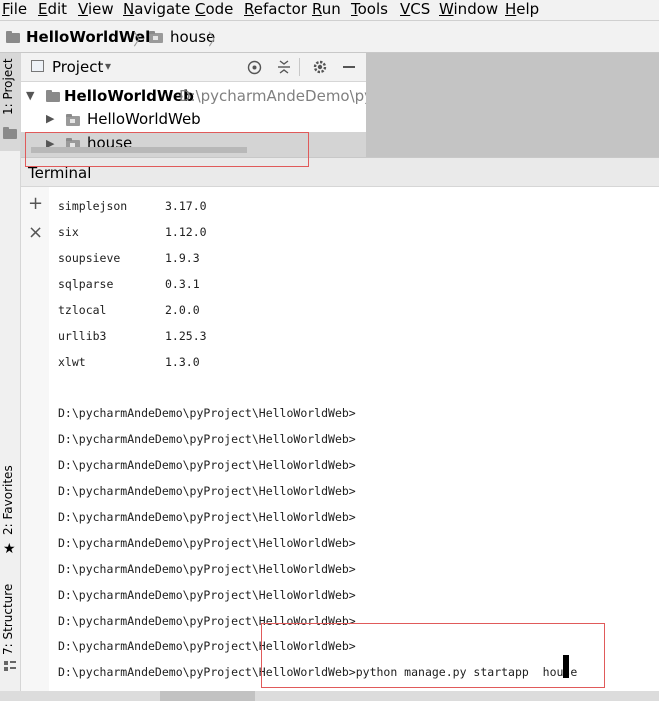 The width and height of the screenshot is (659, 701). Describe the element at coordinates (72, 362) in the screenshot. I see `package-name: xlwt` at that location.